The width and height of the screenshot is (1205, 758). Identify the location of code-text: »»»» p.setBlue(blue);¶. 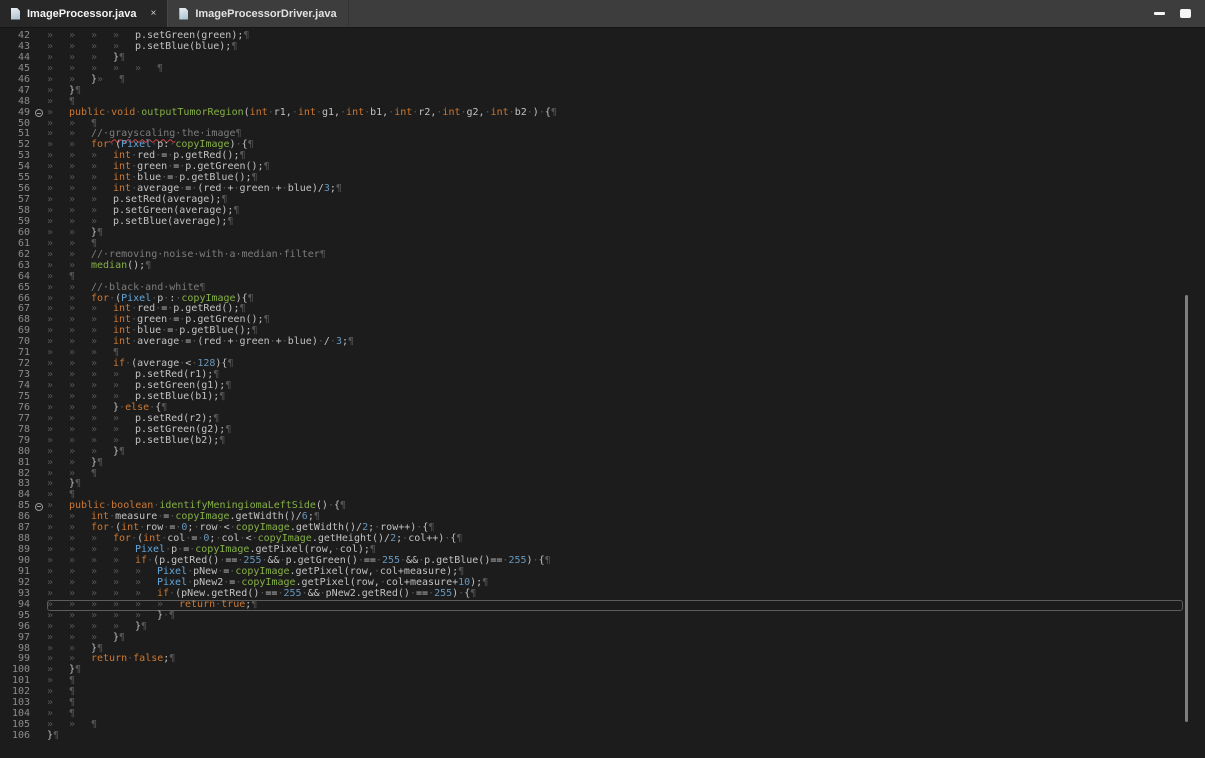
(615, 47).